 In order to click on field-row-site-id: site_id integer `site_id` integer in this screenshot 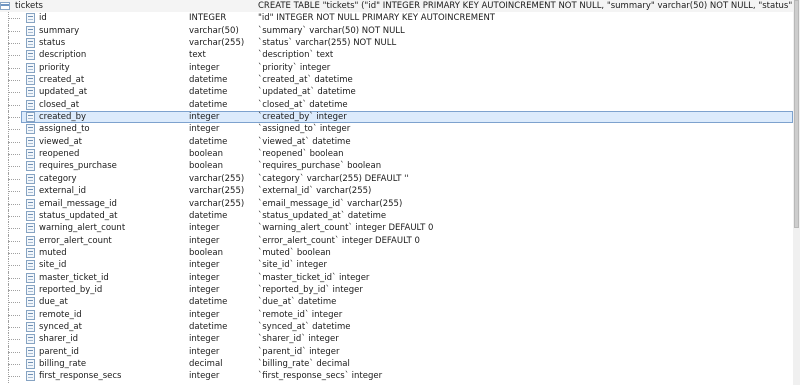, I will do `click(396, 265)`.